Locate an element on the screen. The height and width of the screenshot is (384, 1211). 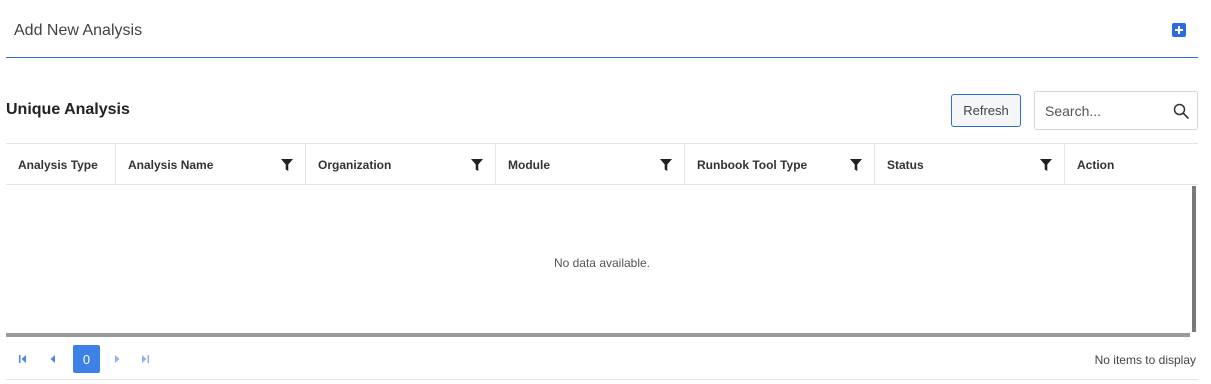
column-label: Runbook Tool Type is located at coordinates (752, 165).